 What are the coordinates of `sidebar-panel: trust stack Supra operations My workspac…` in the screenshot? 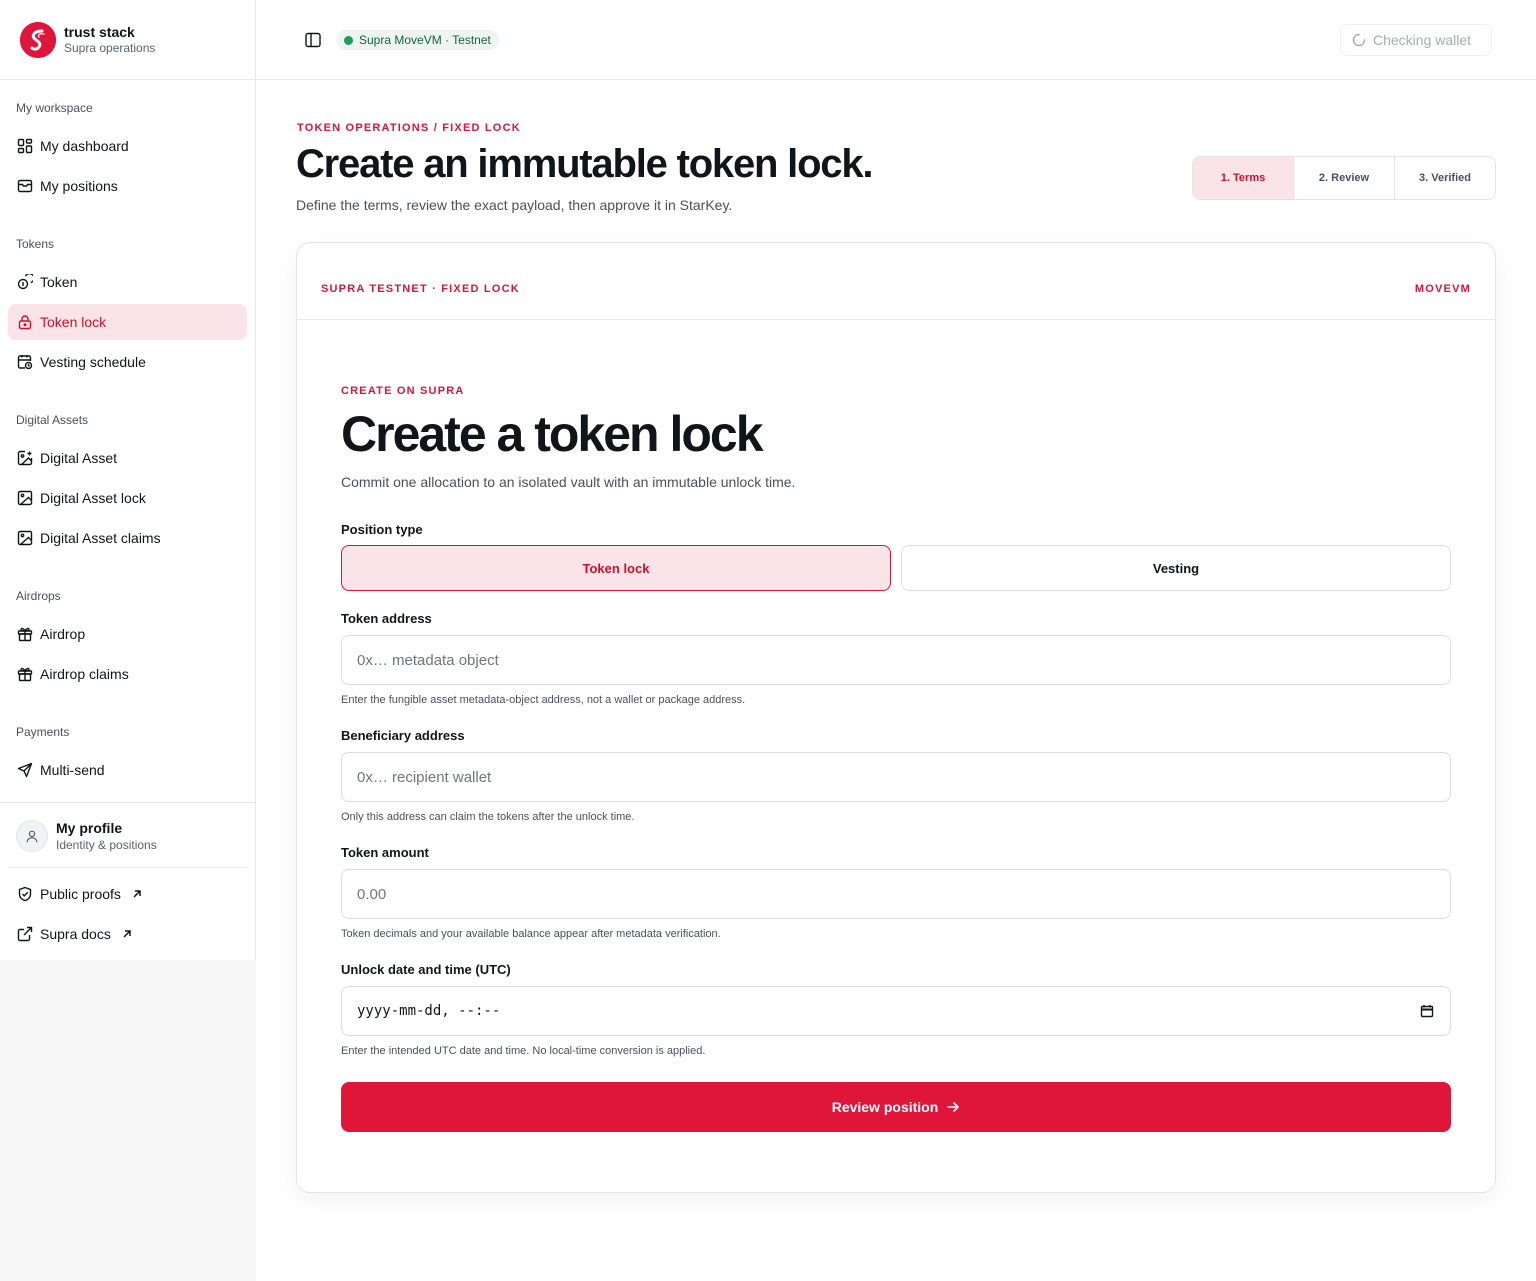 It's located at (128, 480).